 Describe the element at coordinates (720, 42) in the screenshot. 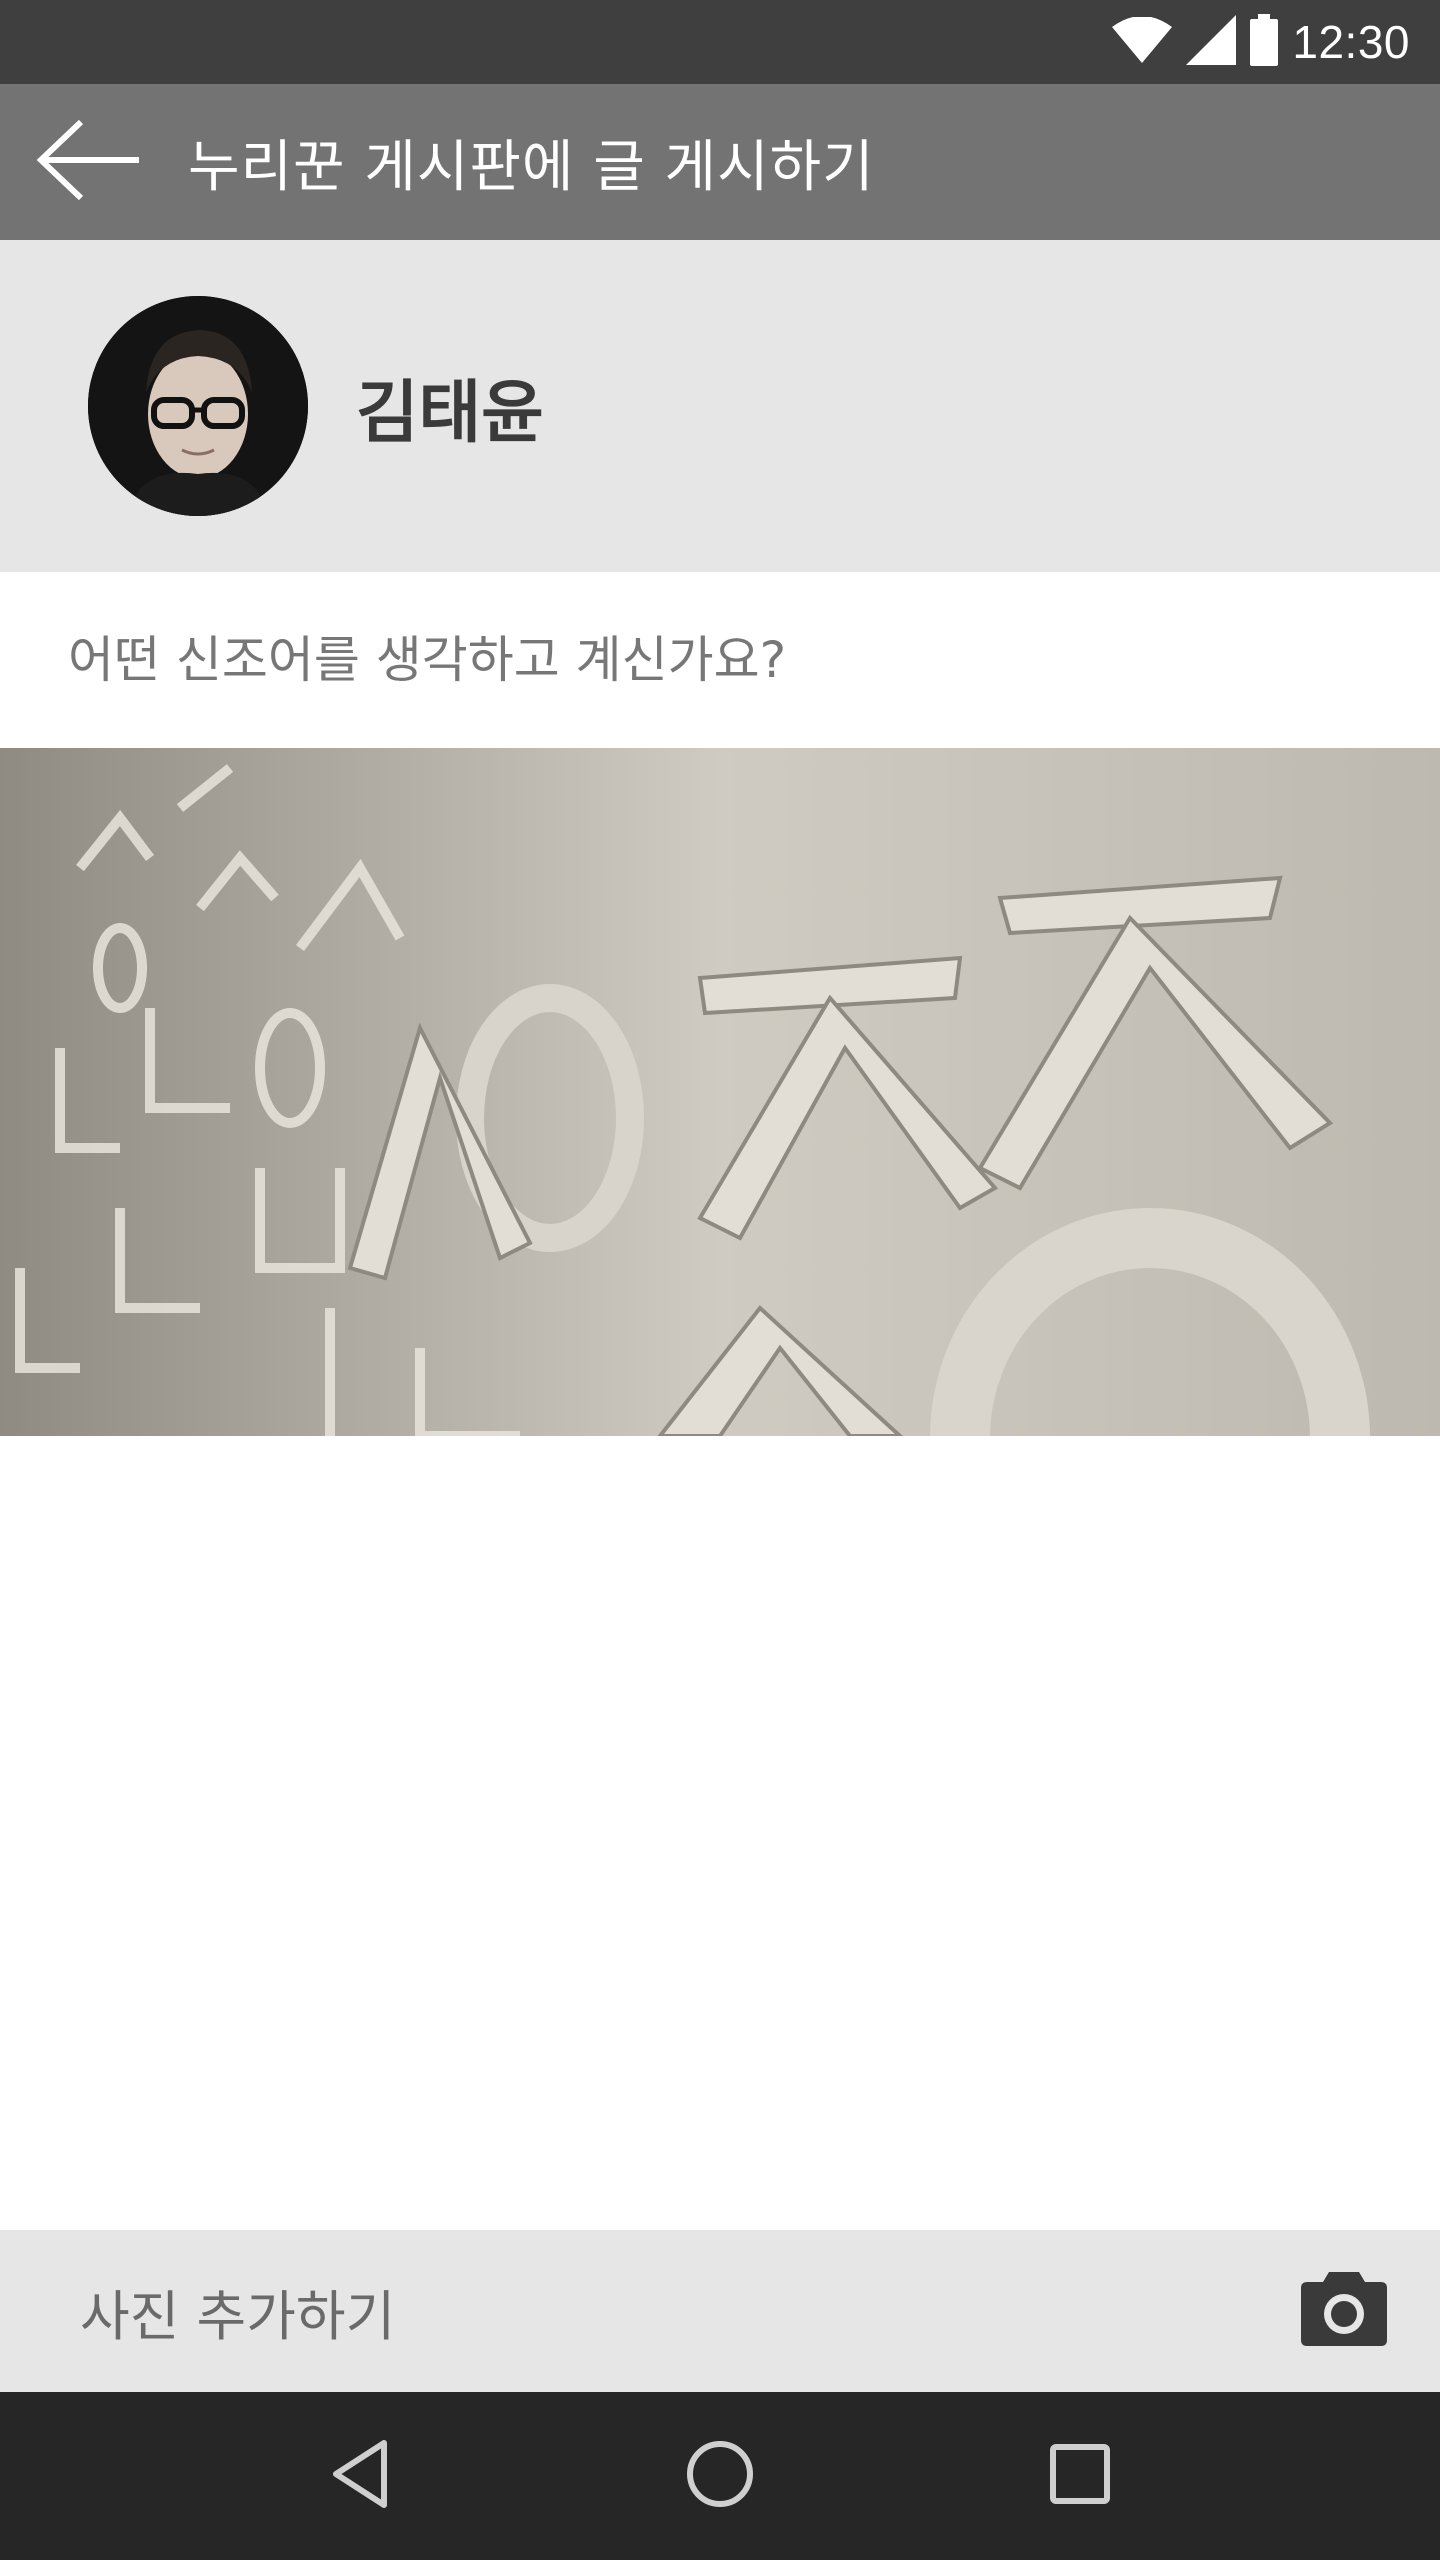

I see `status-bar: 12:30` at that location.